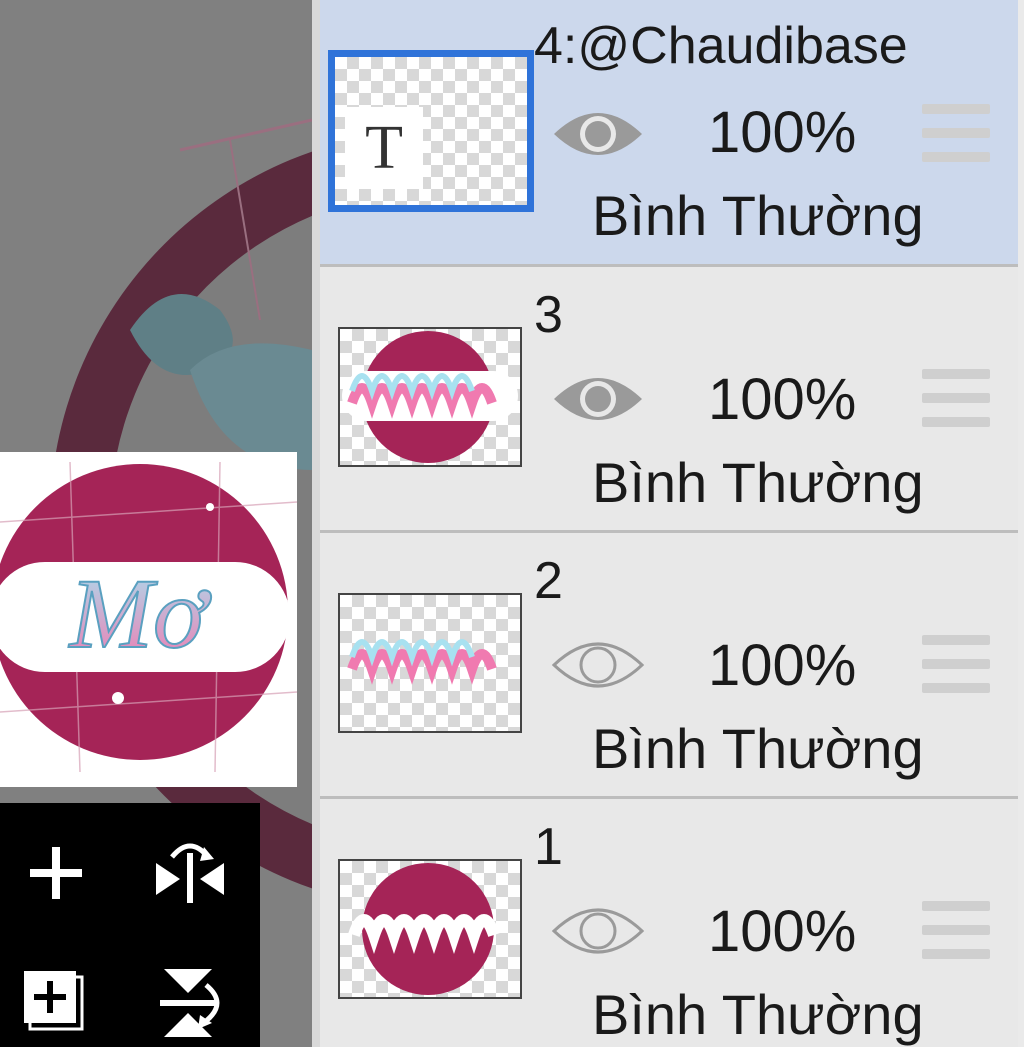 This screenshot has width=1024, height=1047. What do you see at coordinates (384, 148) in the screenshot?
I see `text-layer-icon: T` at bounding box center [384, 148].